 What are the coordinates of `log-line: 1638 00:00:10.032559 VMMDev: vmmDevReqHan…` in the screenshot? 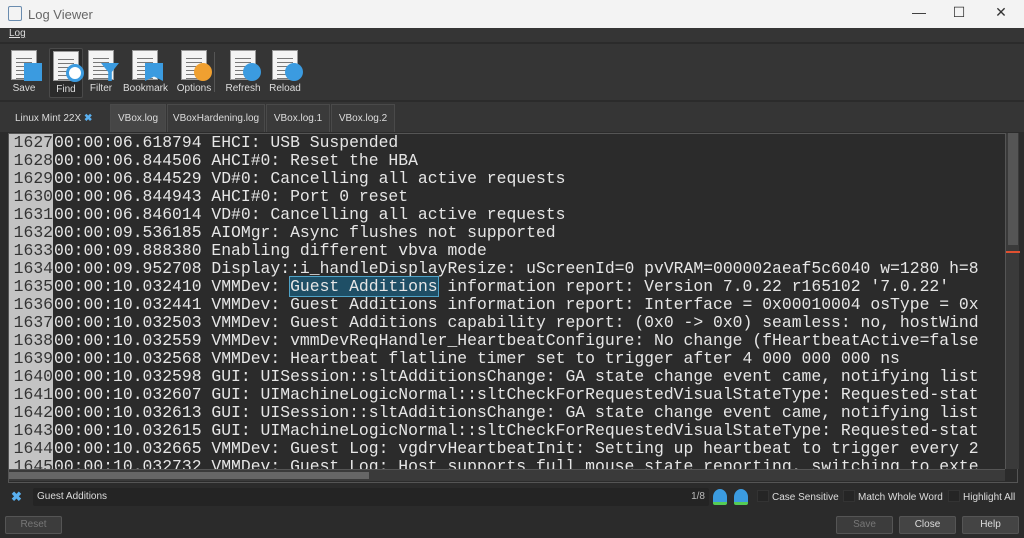 It's located at (513, 341).